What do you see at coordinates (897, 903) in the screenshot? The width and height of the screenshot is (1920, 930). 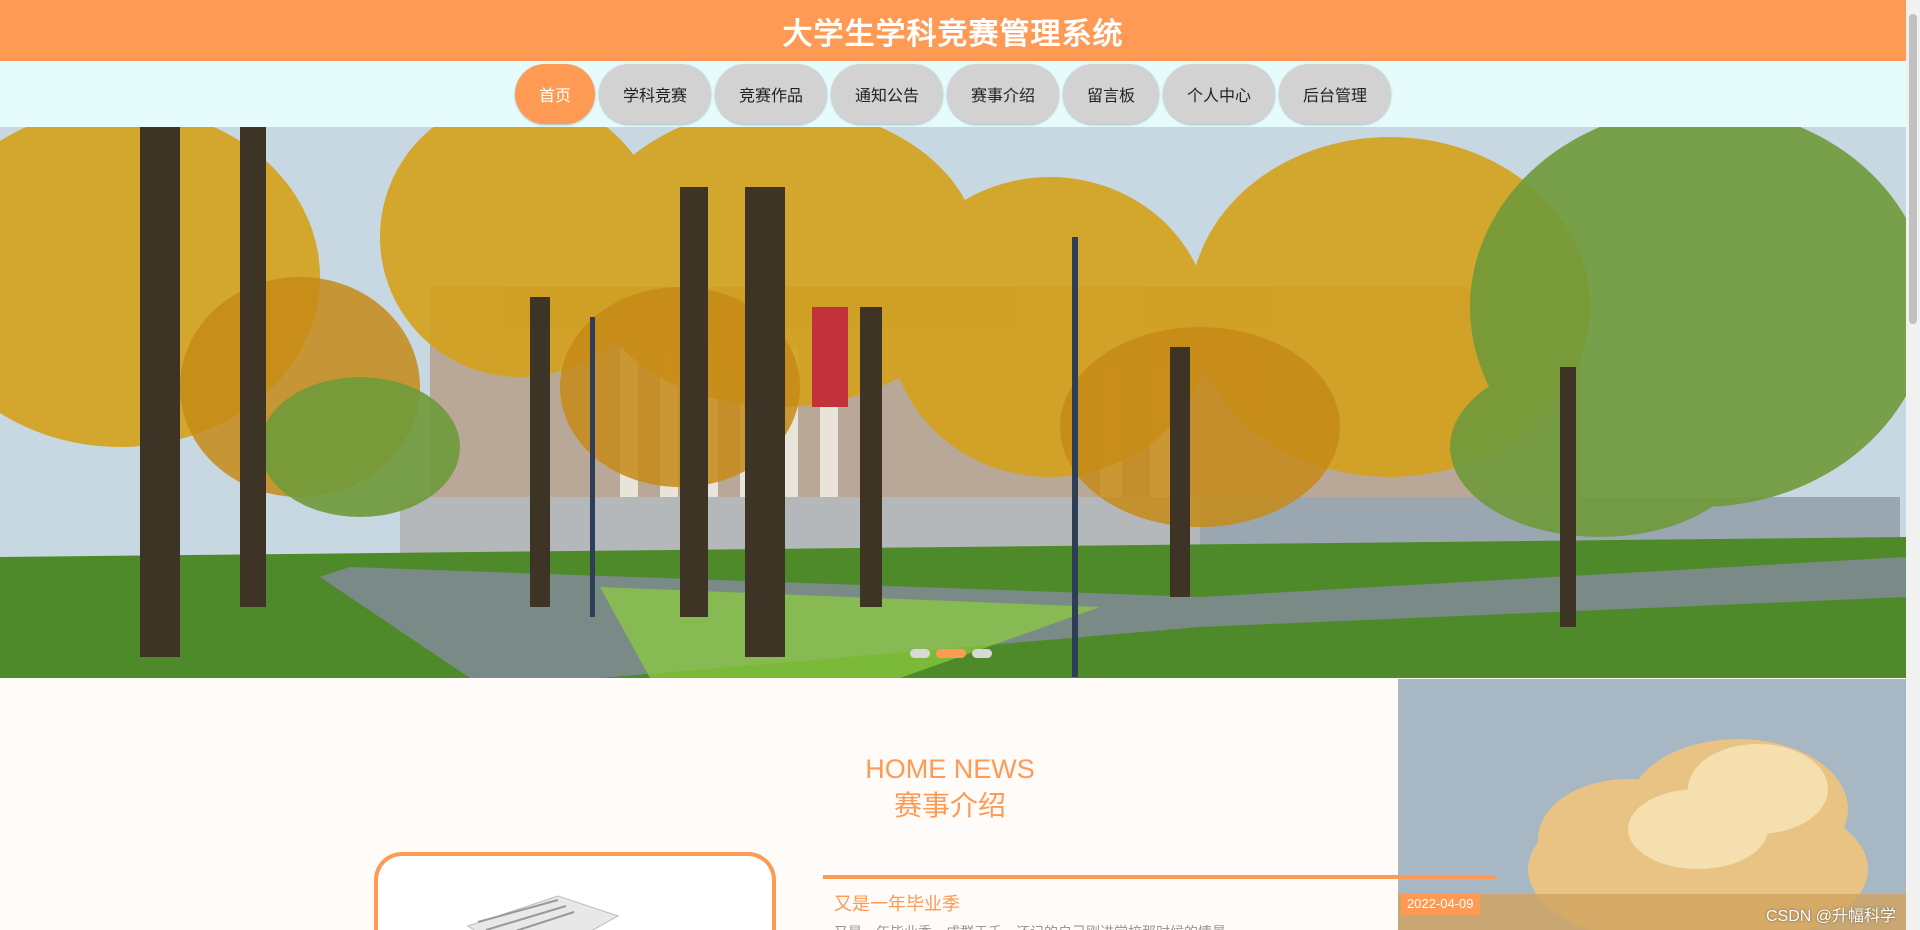 I see `news-title-link: 又是一年毕业季` at bounding box center [897, 903].